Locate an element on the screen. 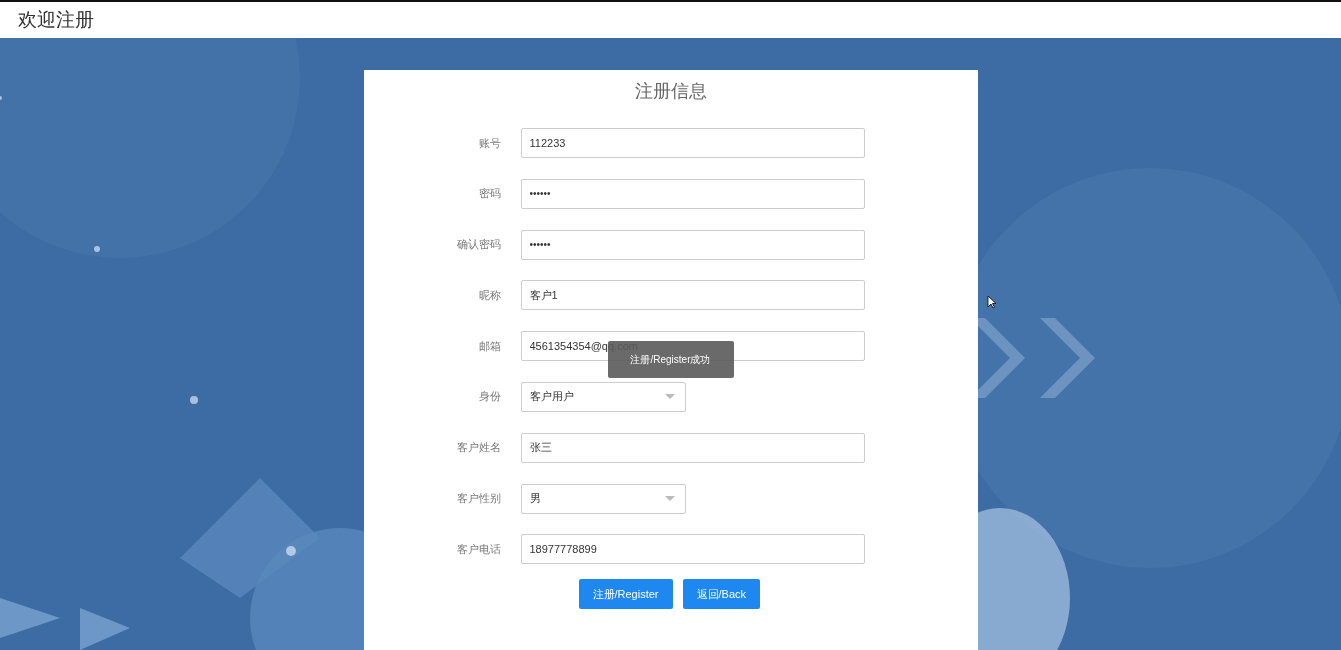  field-label: 身份 is located at coordinates (489, 397).